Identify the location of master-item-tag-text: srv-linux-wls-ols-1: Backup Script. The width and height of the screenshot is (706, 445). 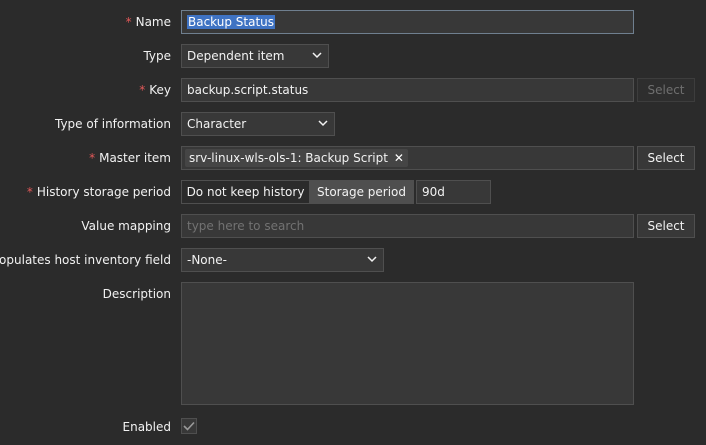
(288, 158).